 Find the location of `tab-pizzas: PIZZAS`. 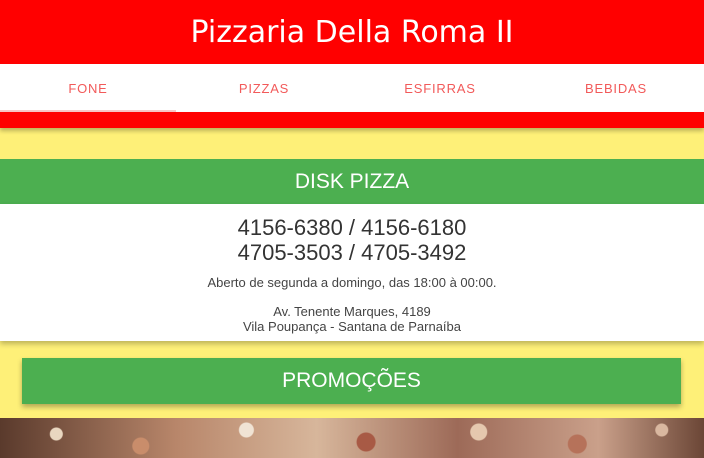

tab-pizzas: PIZZAS is located at coordinates (264, 88).